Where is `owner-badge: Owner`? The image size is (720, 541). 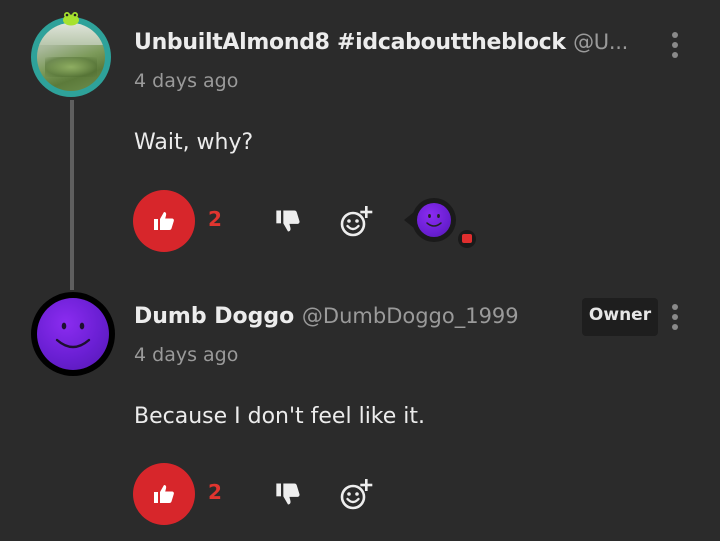
owner-badge: Owner is located at coordinates (620, 317).